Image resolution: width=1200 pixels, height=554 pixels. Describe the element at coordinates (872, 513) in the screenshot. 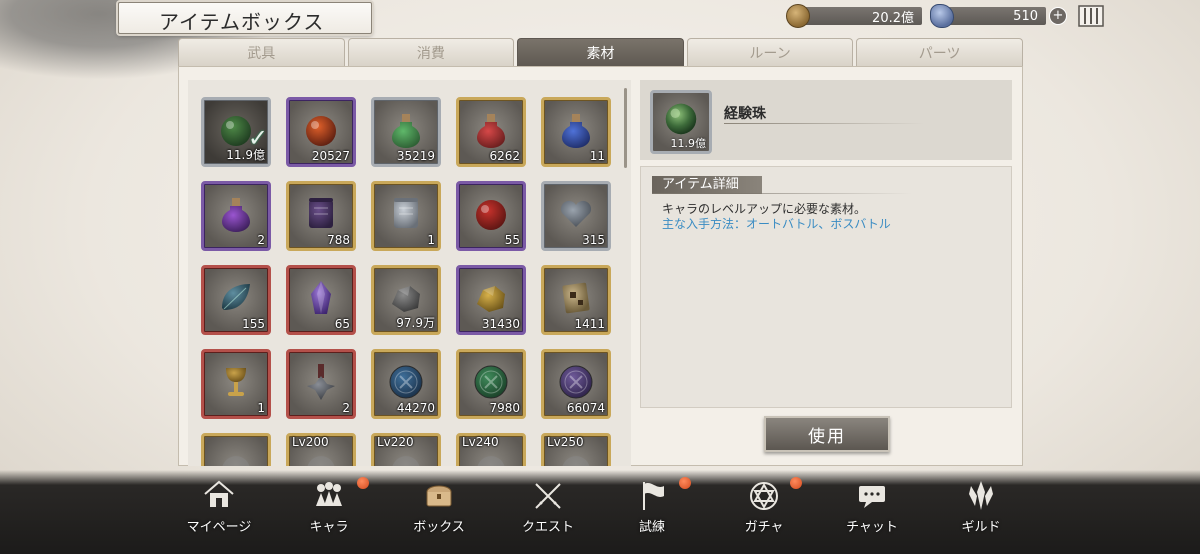

I see `nav-item: チャット` at that location.